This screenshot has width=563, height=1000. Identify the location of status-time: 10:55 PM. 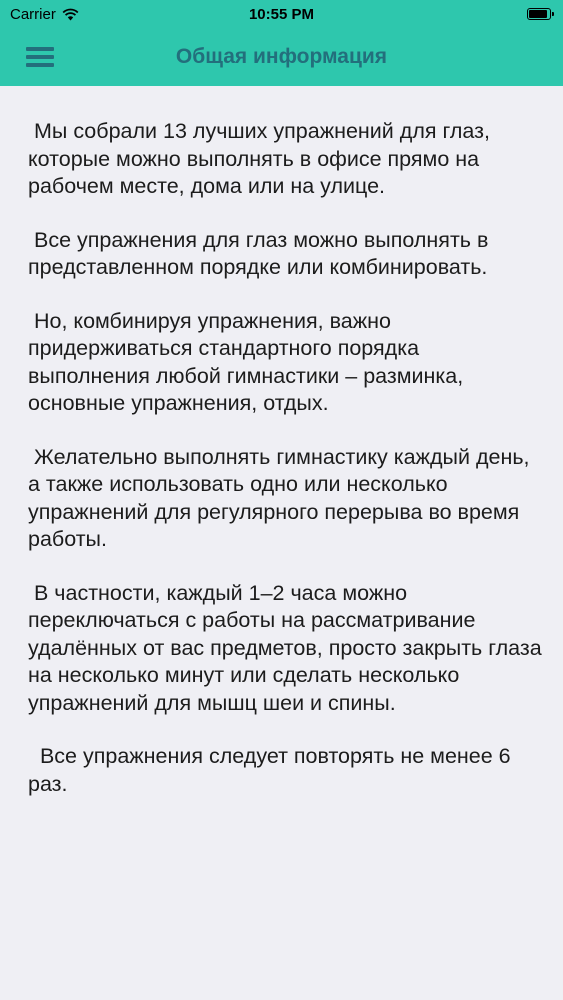
(281, 14).